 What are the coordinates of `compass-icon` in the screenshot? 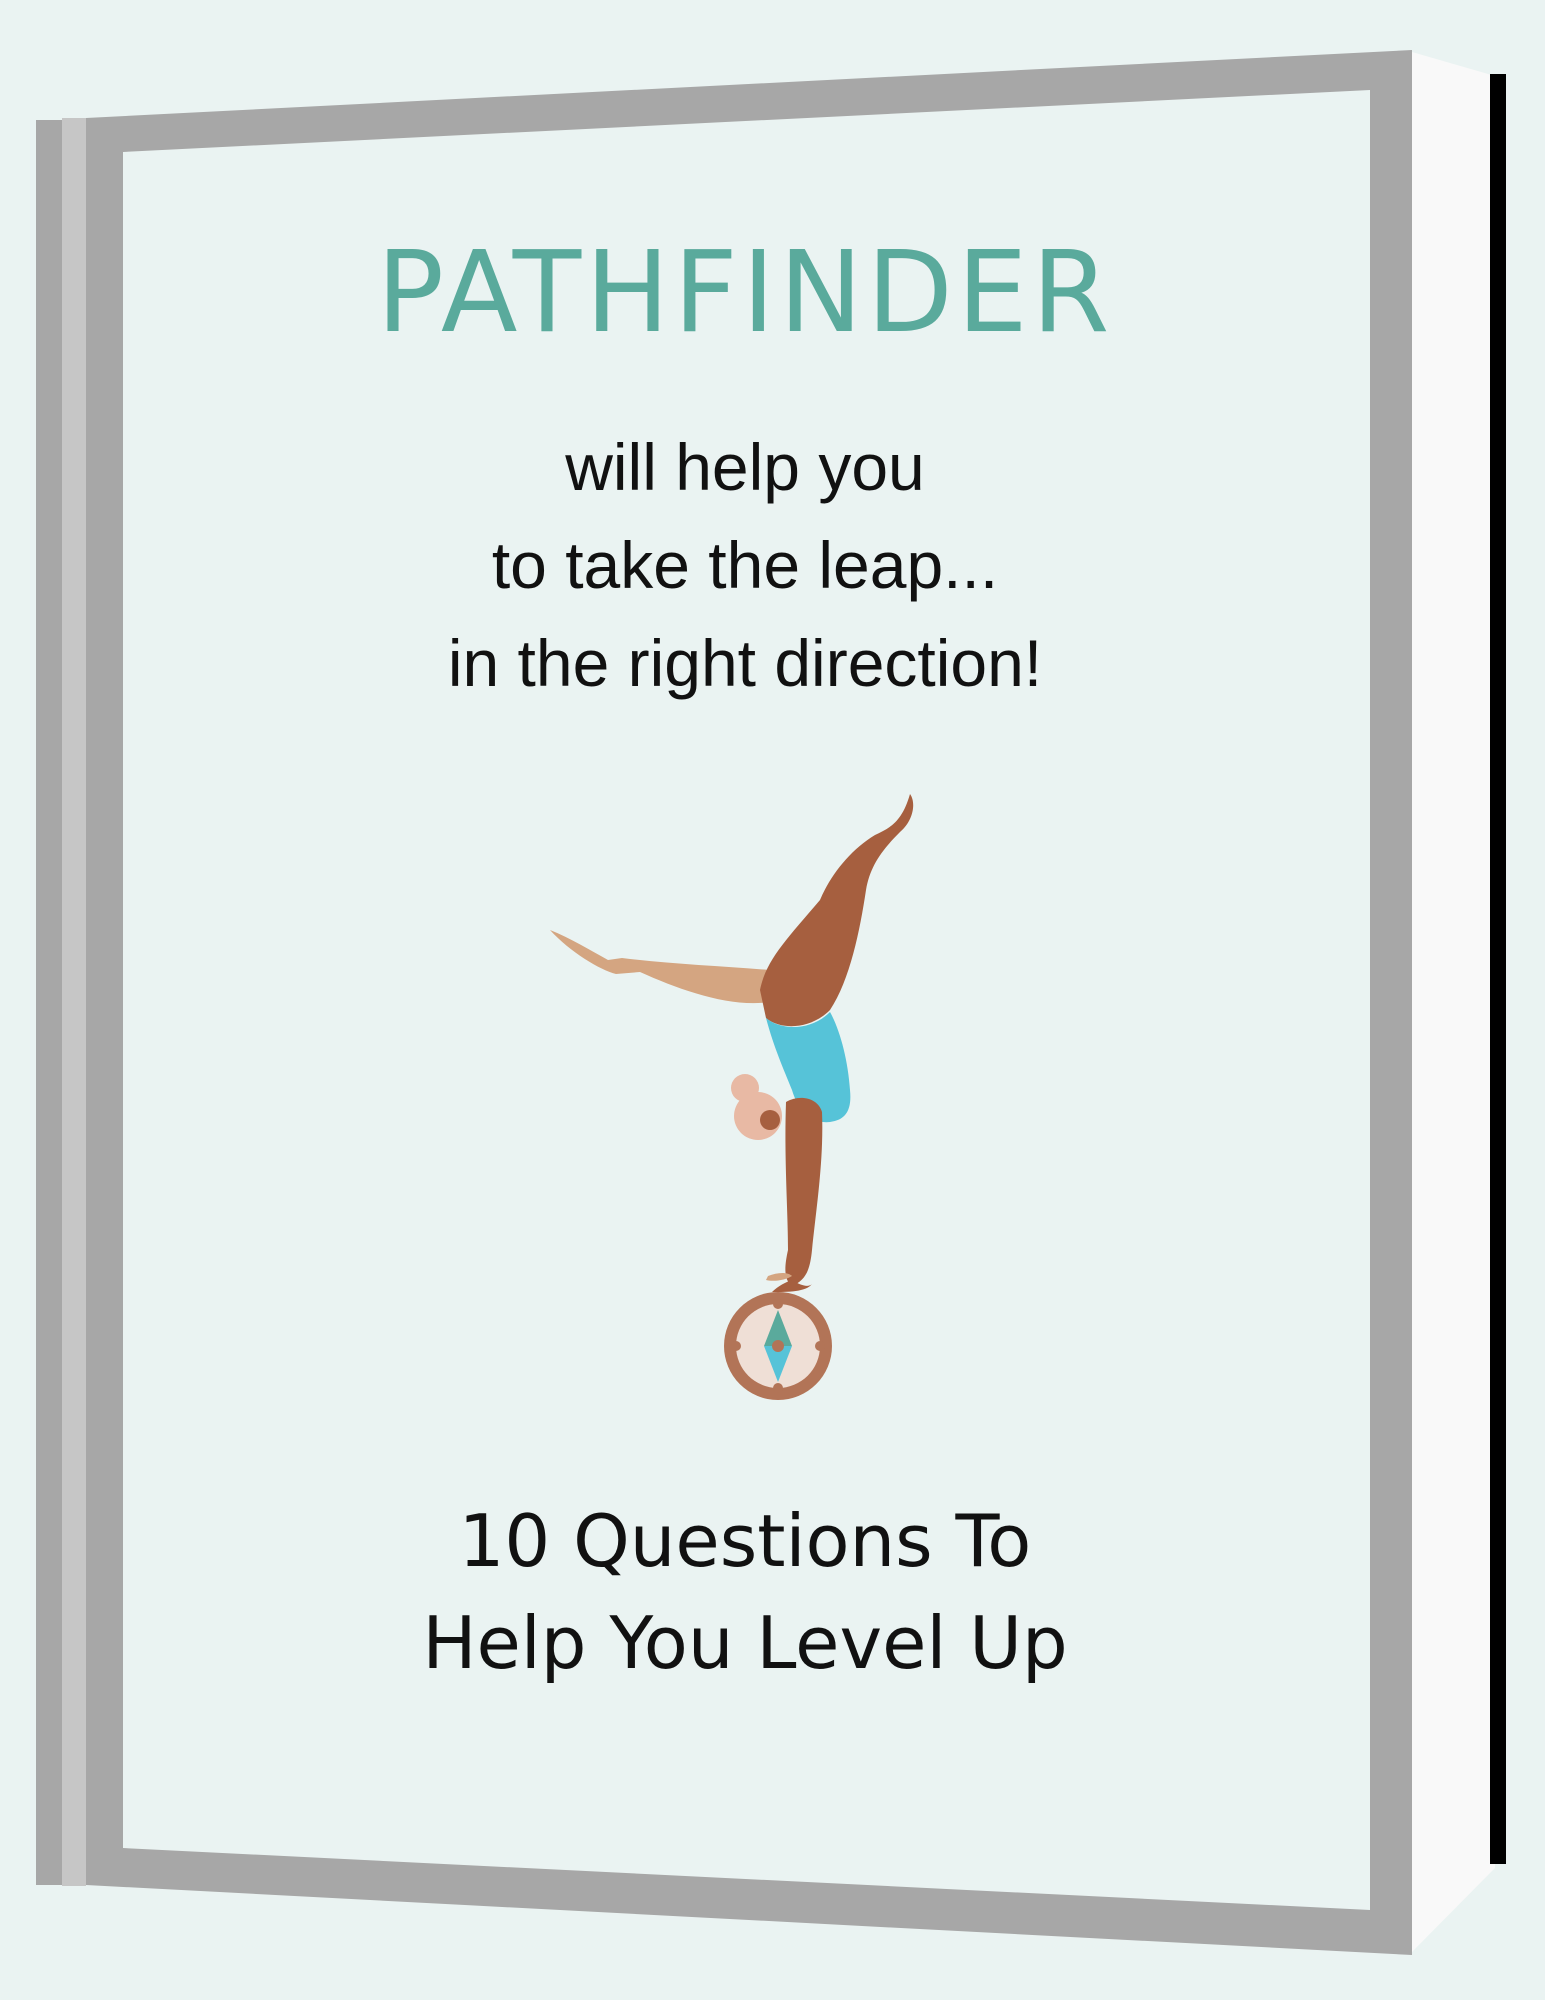 It's located at (778, 1346).